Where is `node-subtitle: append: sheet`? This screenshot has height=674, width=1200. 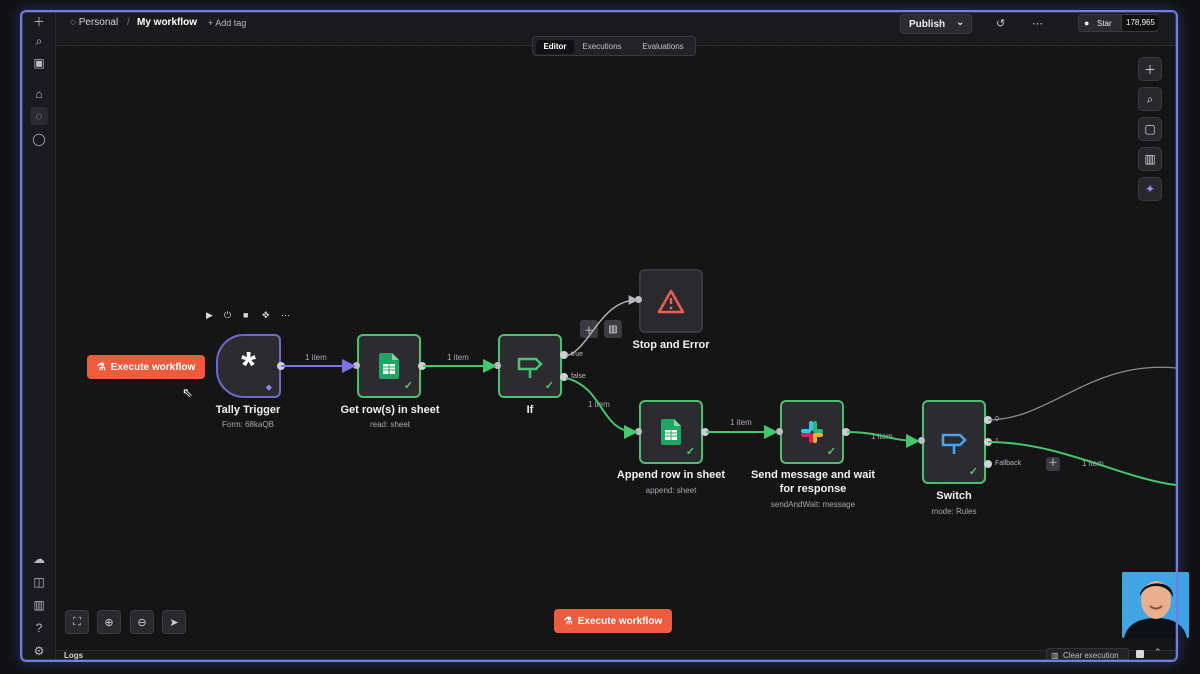
node-subtitle: append: sheet is located at coordinates (671, 490).